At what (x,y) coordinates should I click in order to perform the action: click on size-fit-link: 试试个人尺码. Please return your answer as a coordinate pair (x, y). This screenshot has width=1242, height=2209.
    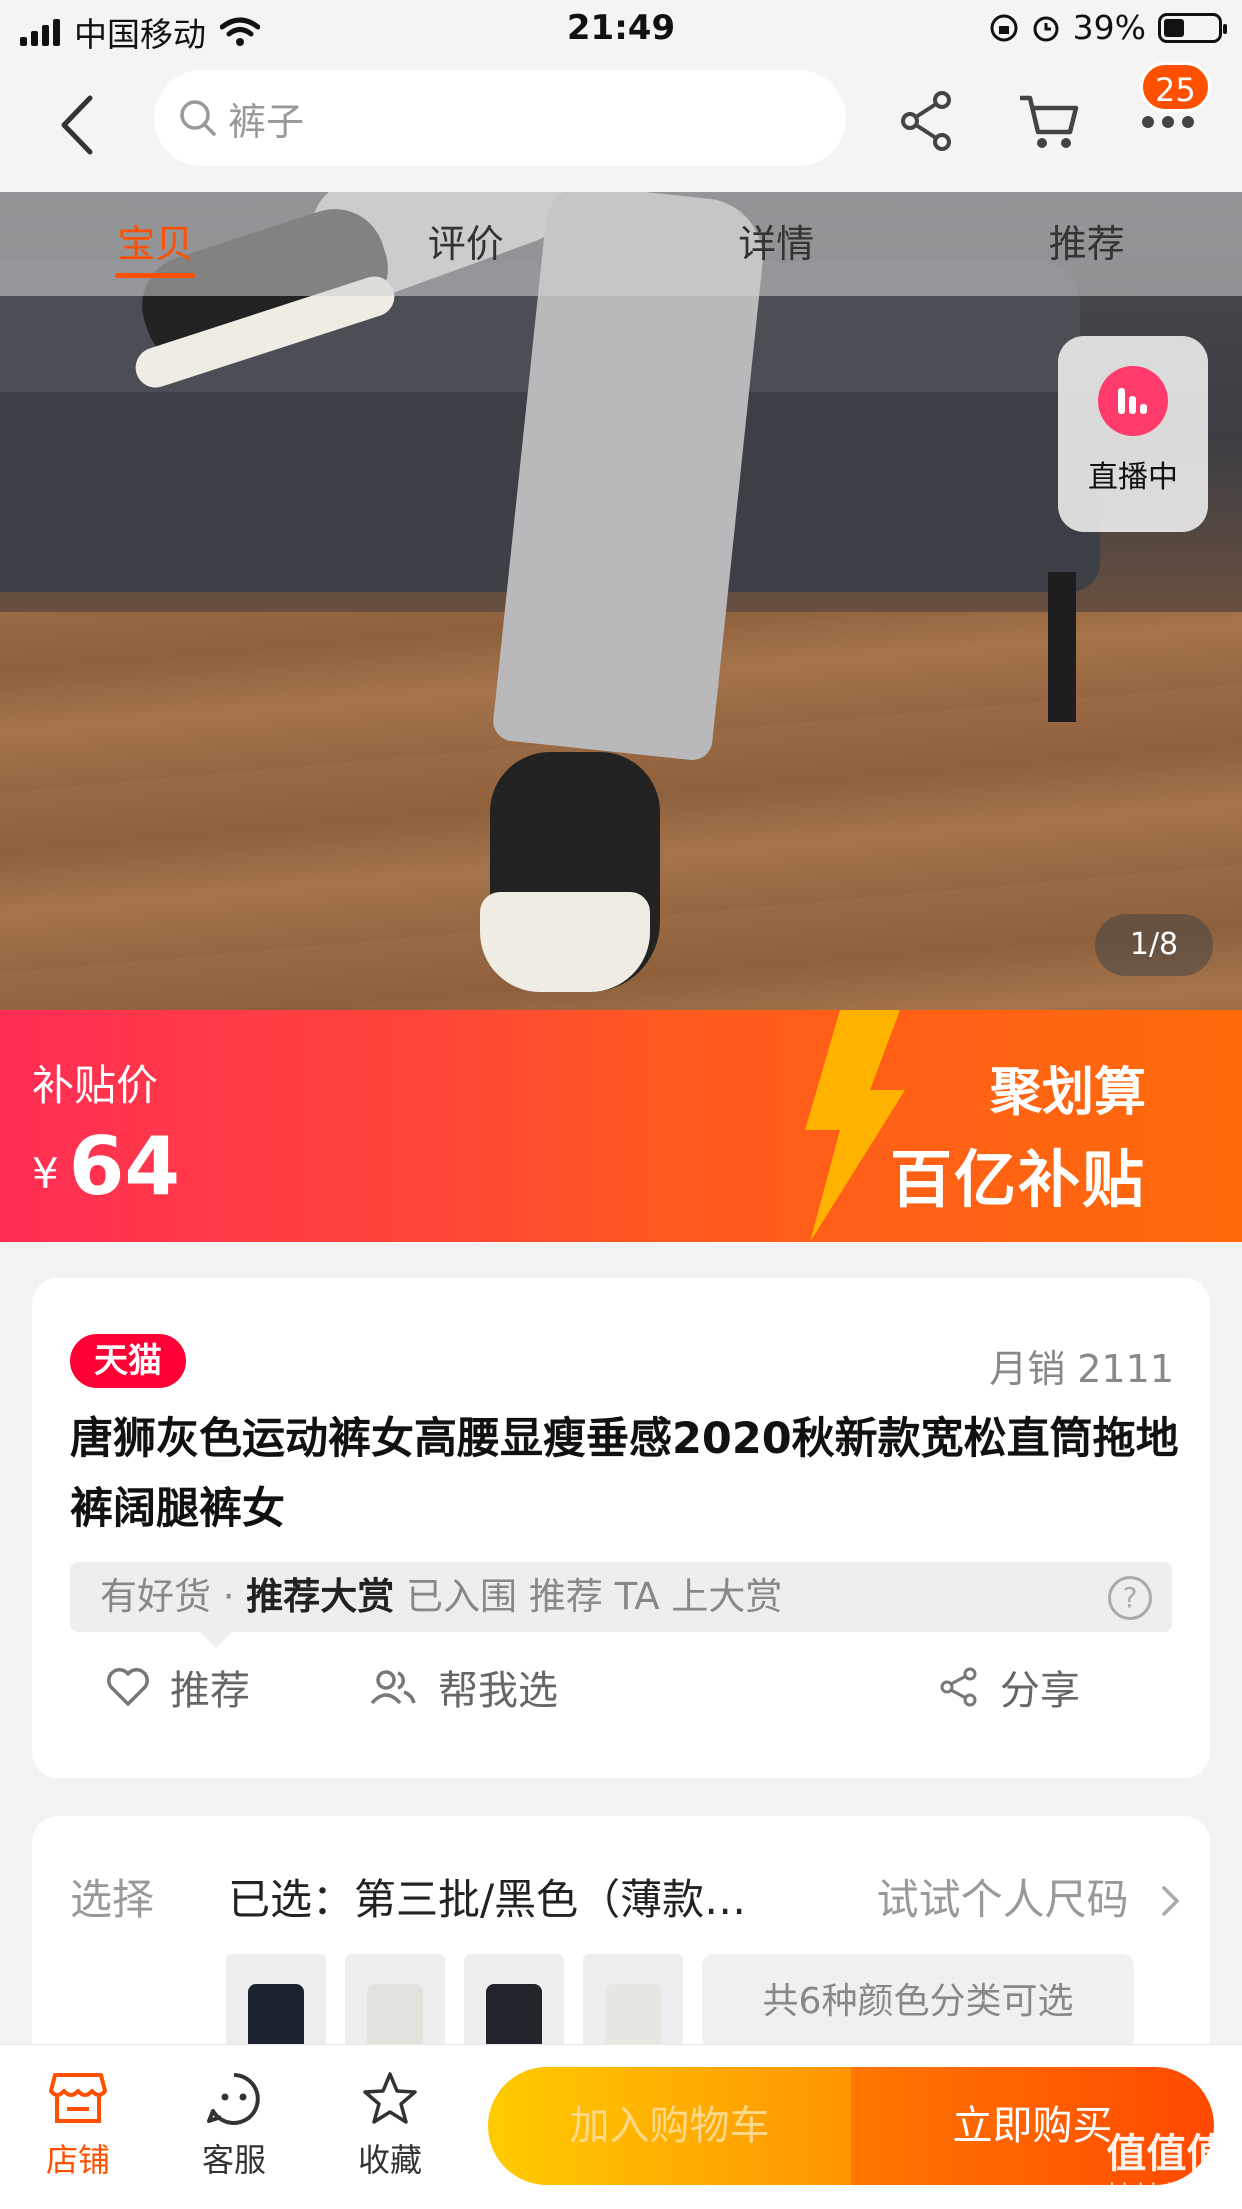
    Looking at the image, I should click on (1029, 1896).